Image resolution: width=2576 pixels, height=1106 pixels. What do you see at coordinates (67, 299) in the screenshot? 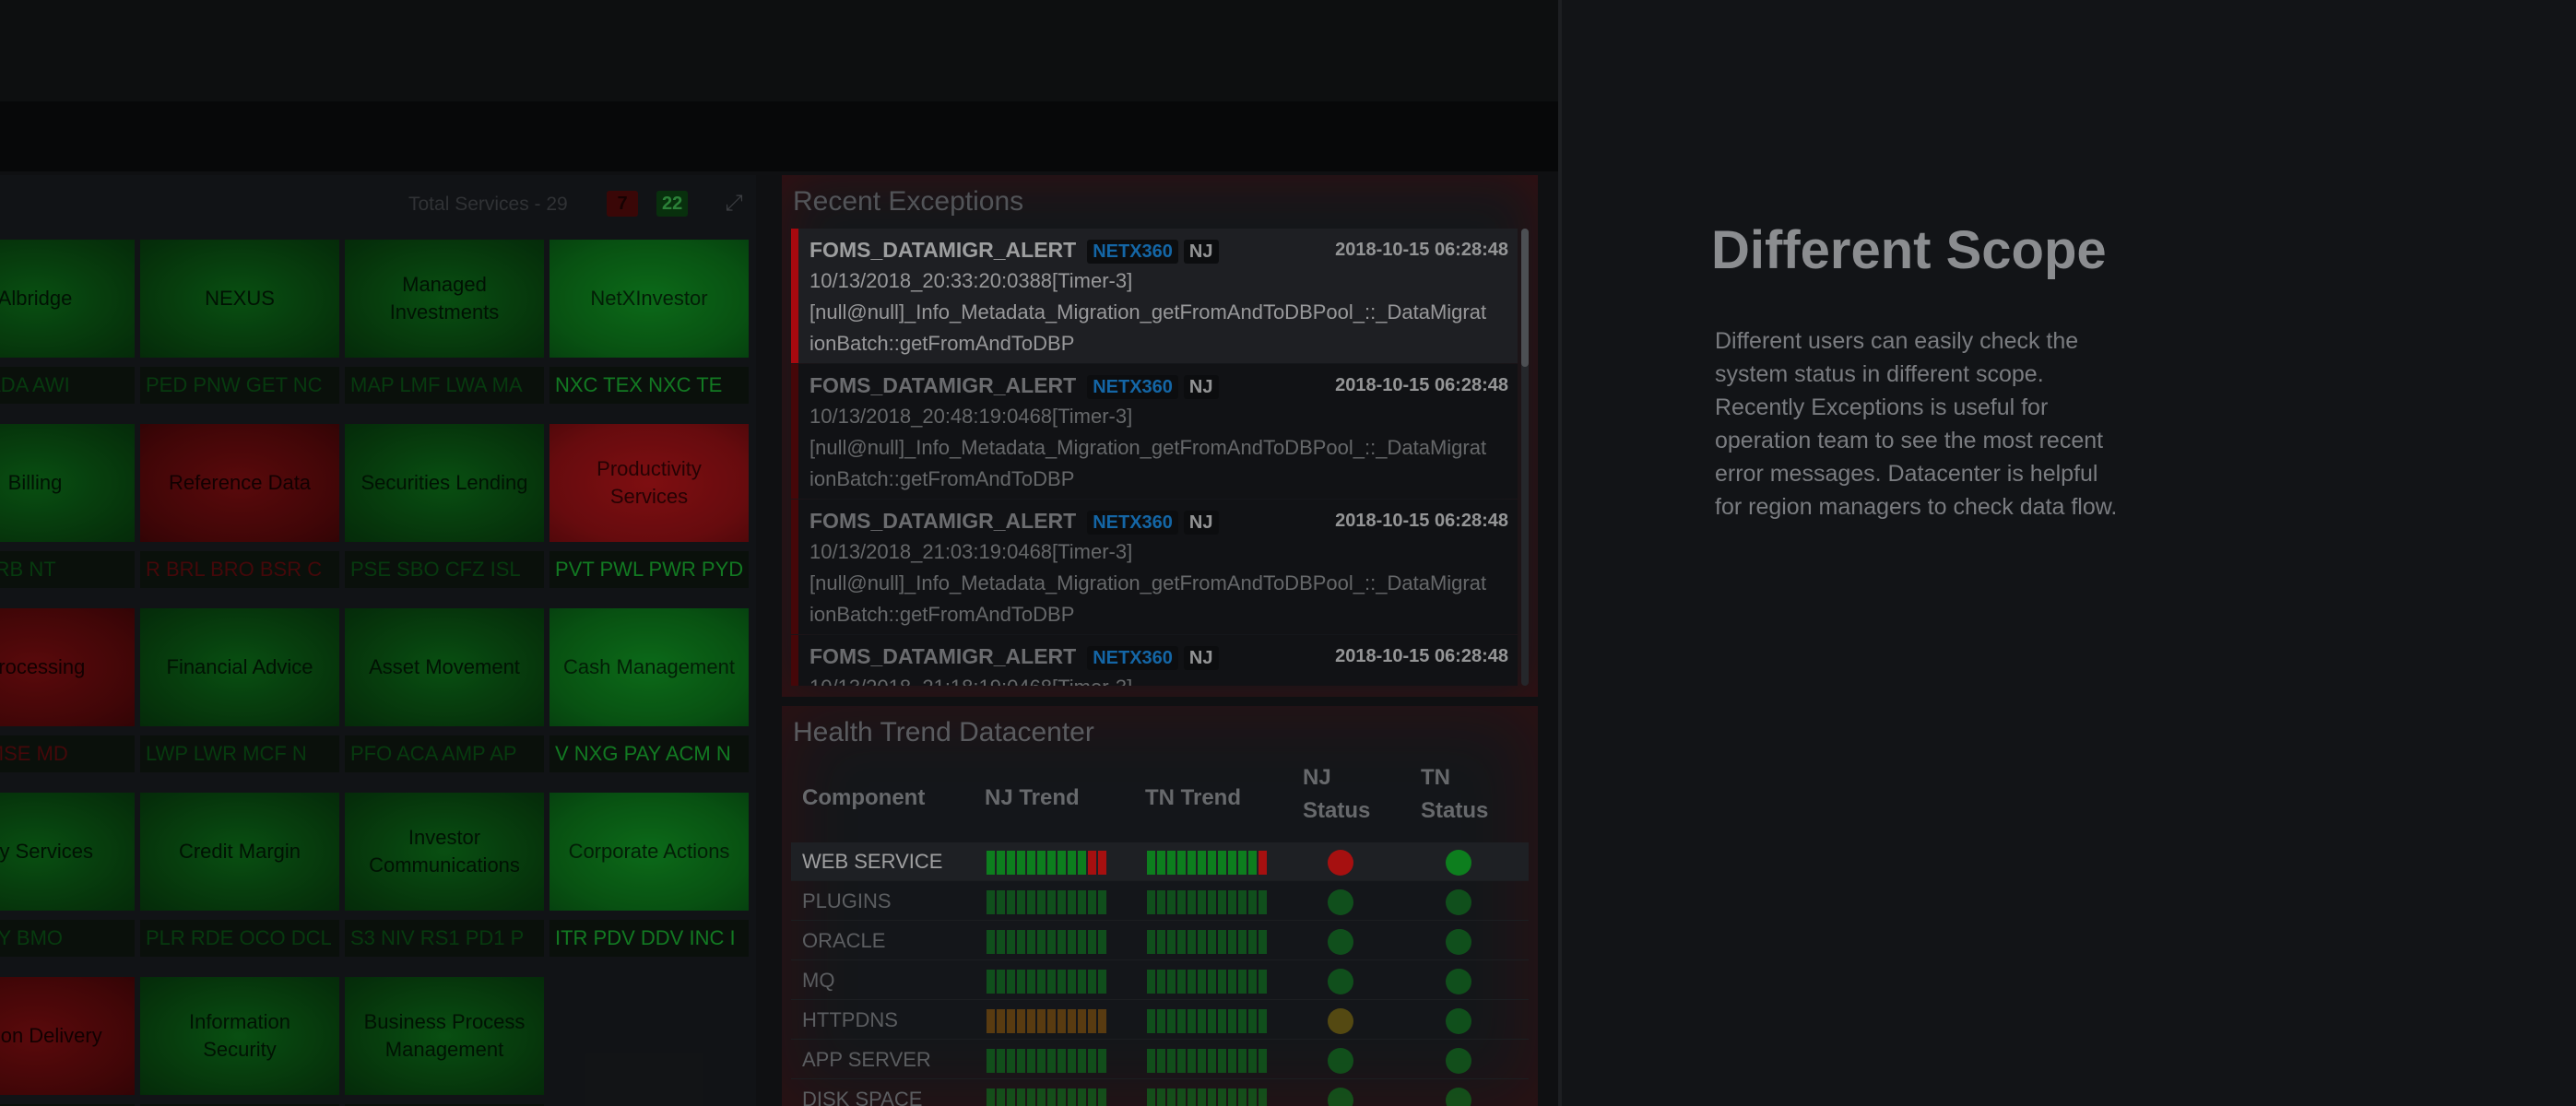
I see `service-tile: Albridge` at bounding box center [67, 299].